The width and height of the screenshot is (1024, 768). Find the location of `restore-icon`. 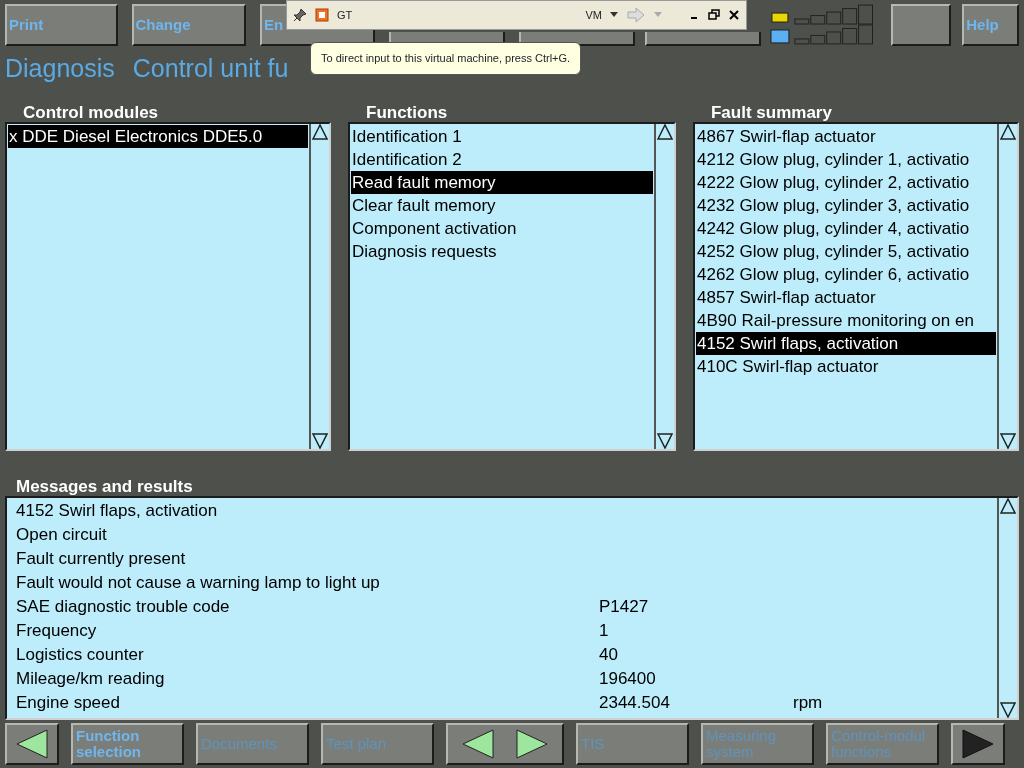

restore-icon is located at coordinates (714, 15).